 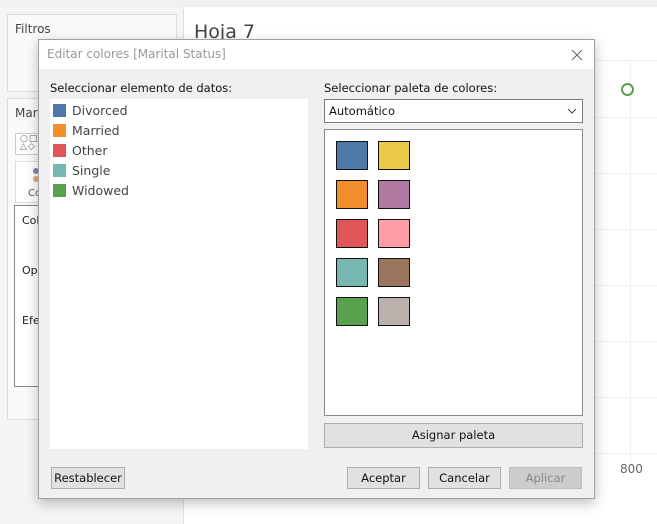 I want to click on data-item-single: Single, so click(x=178, y=171).